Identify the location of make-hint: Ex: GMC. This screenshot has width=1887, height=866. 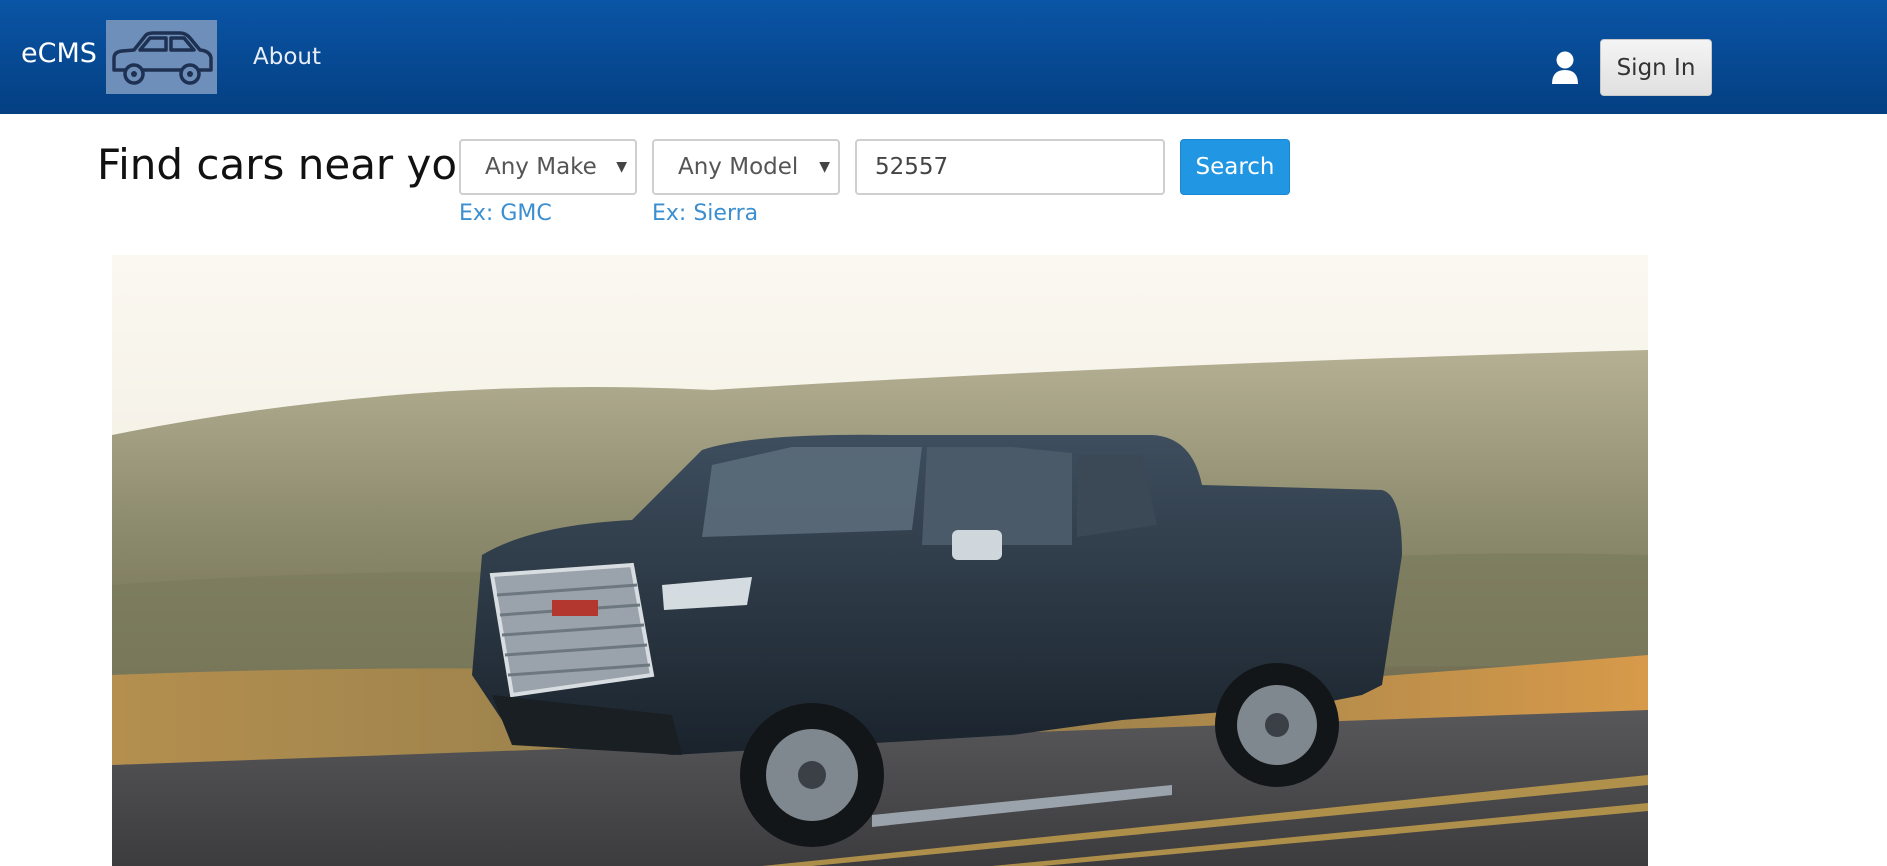
(505, 213).